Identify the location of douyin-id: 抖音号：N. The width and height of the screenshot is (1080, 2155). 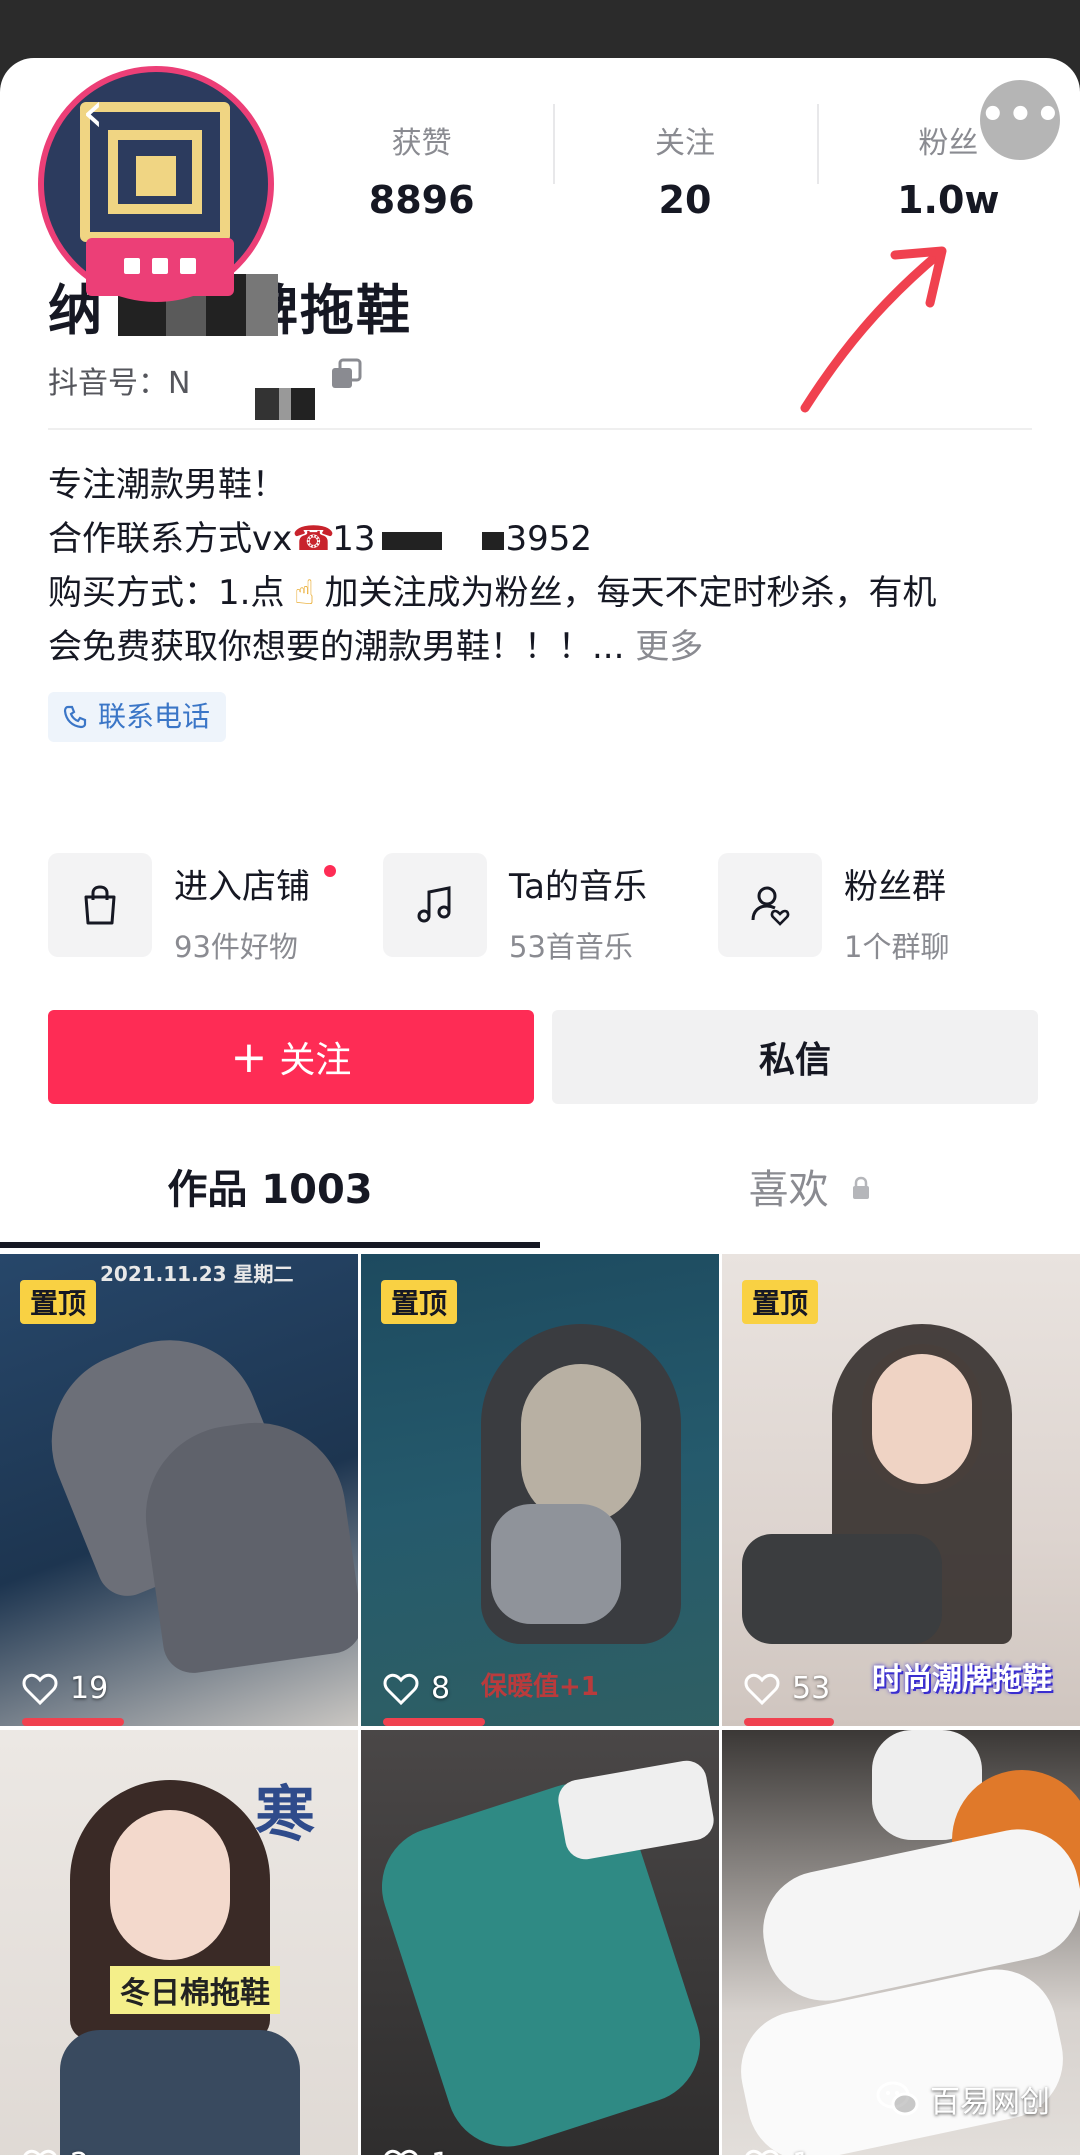
(119, 380).